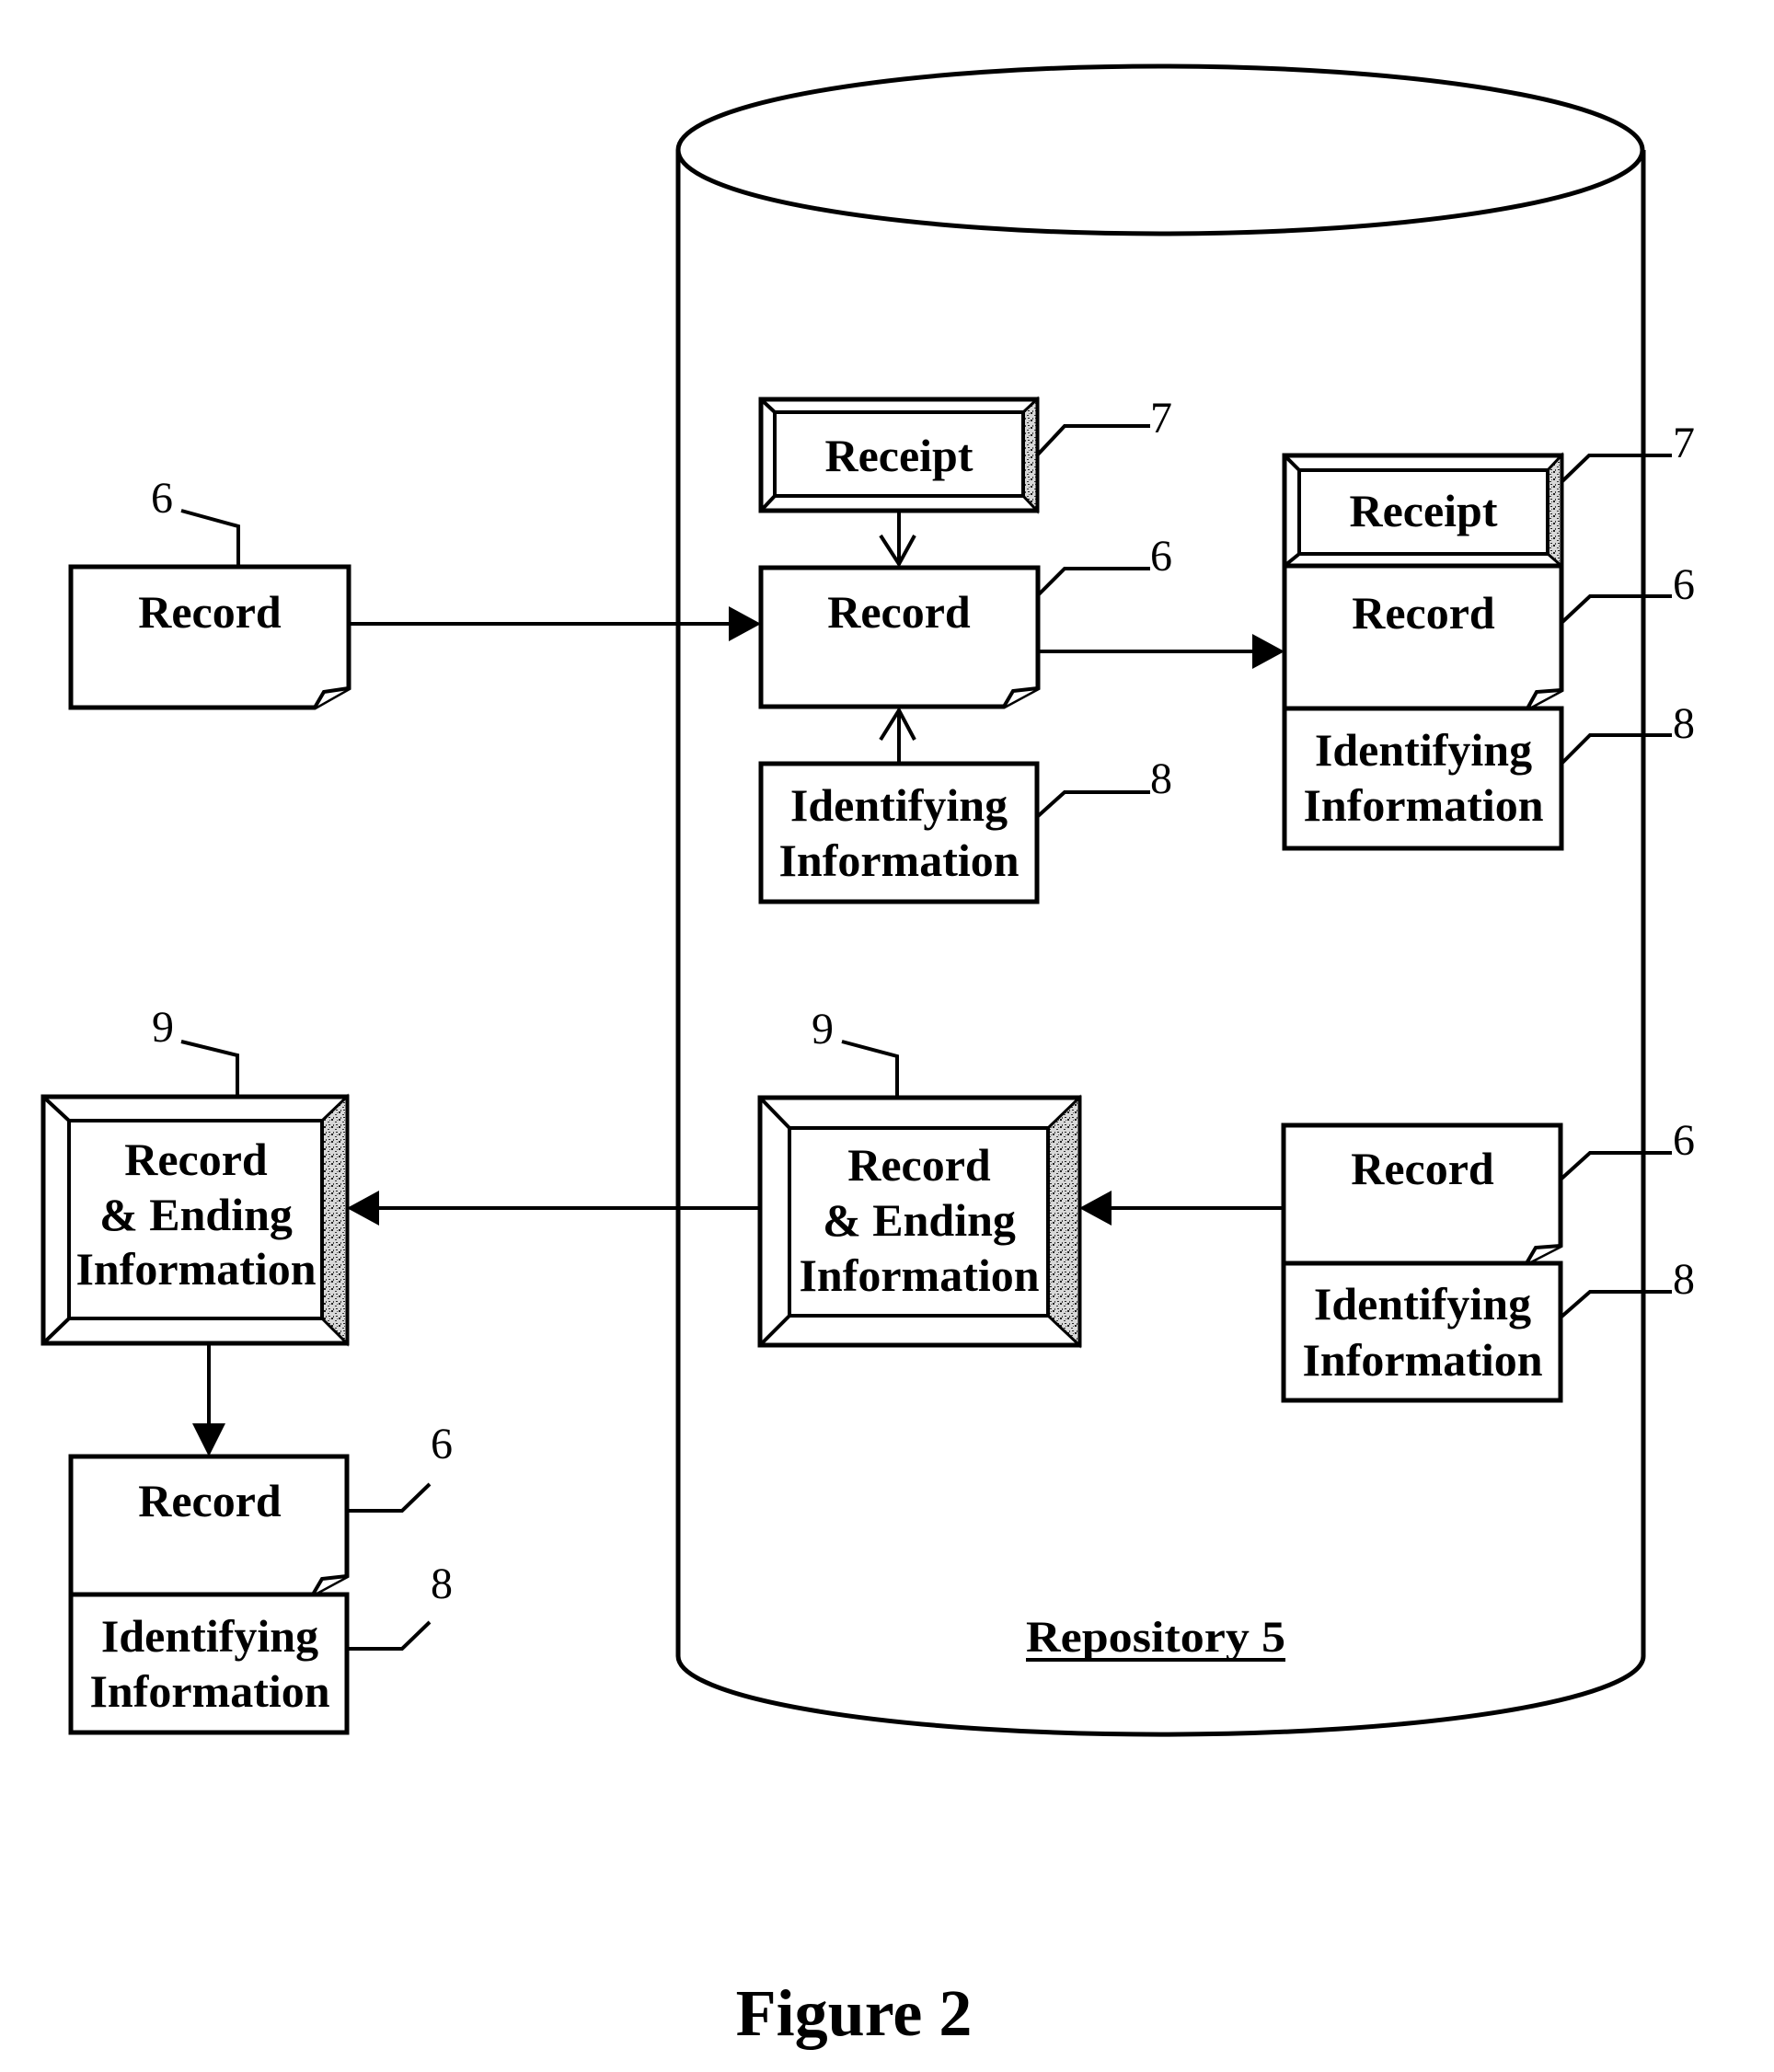 The height and width of the screenshot is (2072, 1774). What do you see at coordinates (1155, 1637) in the screenshot?
I see `repository-label: Repository 5` at bounding box center [1155, 1637].